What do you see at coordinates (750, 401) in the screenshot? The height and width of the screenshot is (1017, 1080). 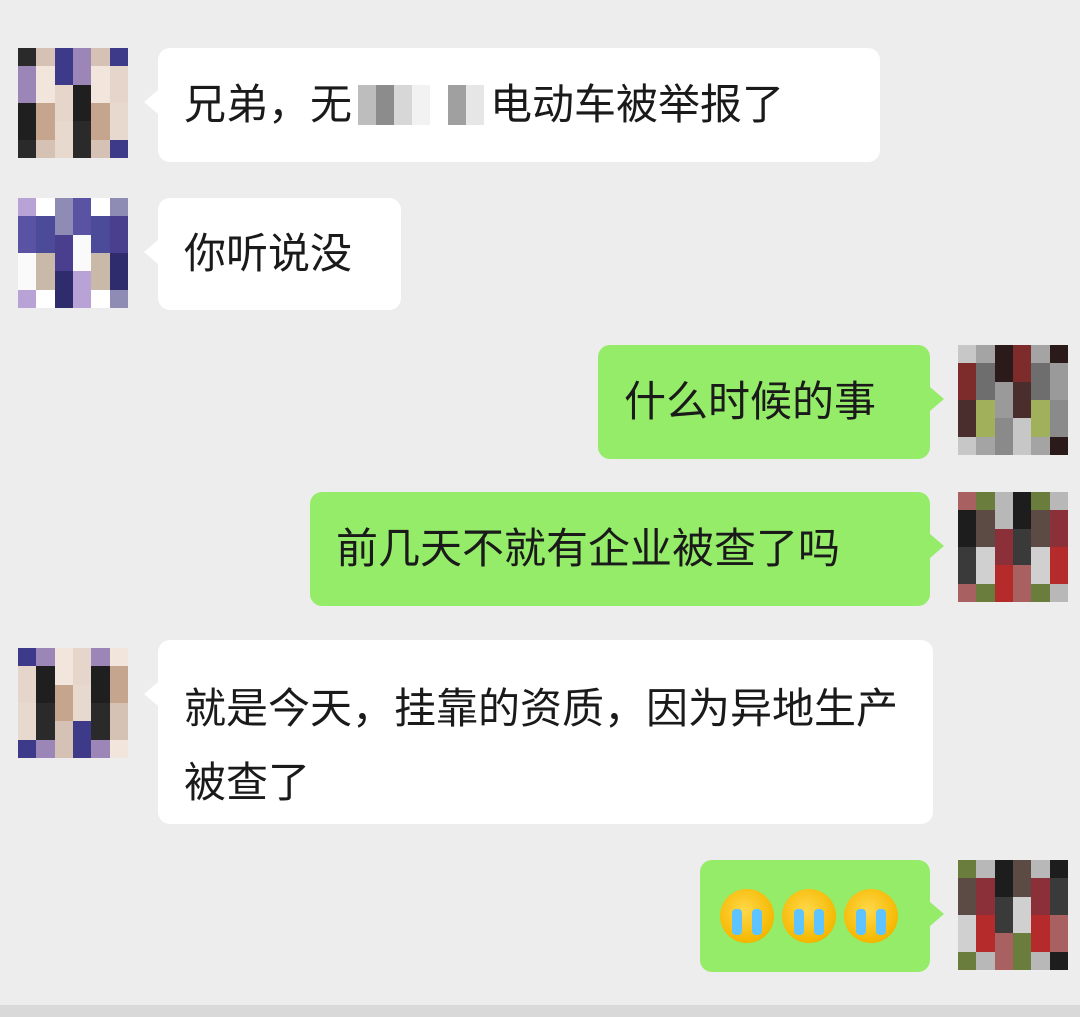 I see `message-text: 什么时候的事` at bounding box center [750, 401].